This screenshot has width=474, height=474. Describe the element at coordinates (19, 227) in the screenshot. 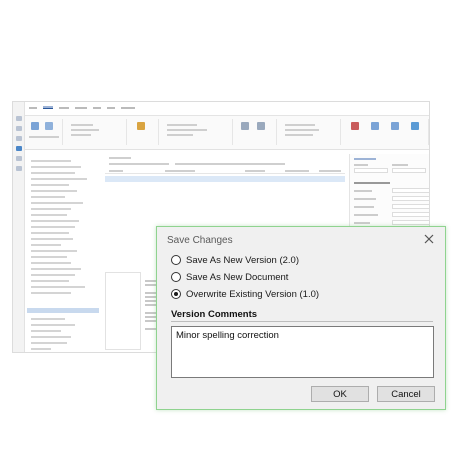

I see `app-left-rail` at that location.